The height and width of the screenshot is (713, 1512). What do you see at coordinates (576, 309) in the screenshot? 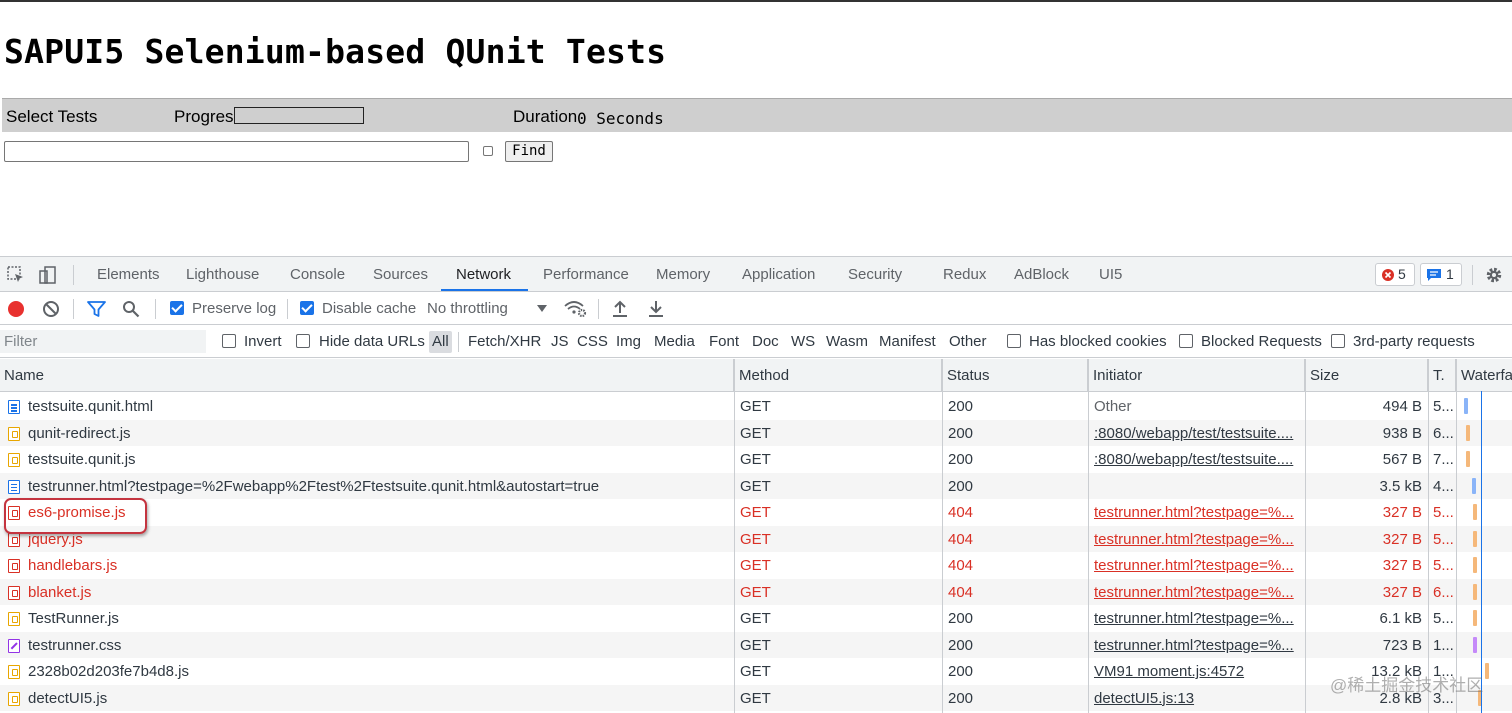
I see `network-conditions-icon` at bounding box center [576, 309].